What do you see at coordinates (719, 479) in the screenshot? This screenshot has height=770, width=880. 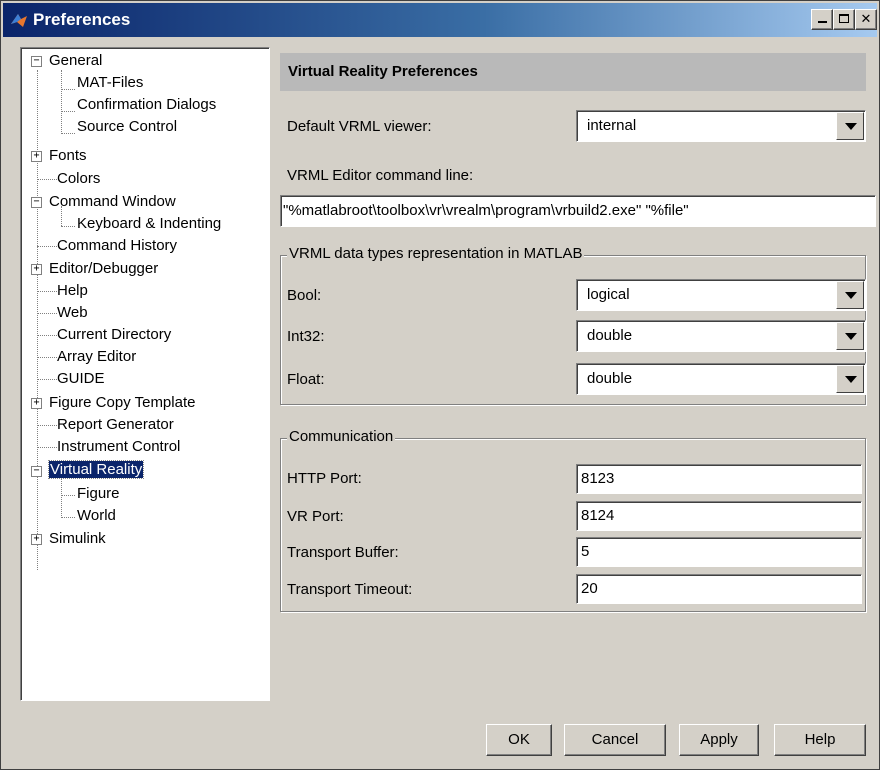 I see `http-port-field: 8123` at bounding box center [719, 479].